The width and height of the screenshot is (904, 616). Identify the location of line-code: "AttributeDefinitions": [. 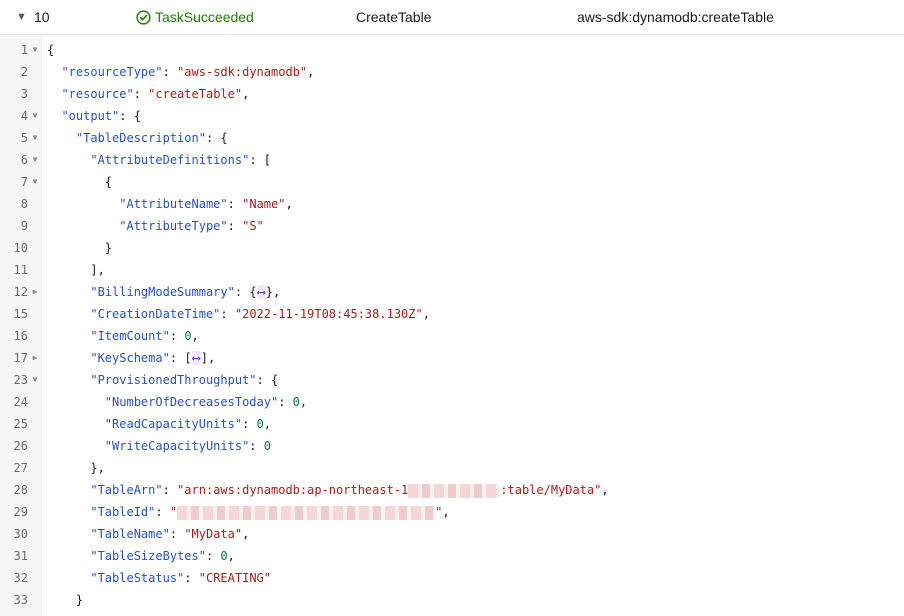
(181, 160).